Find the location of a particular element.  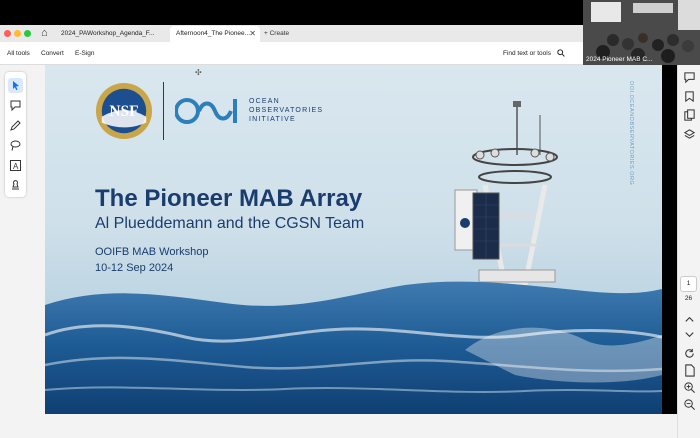

ooi-line2: OBSERVATORIES is located at coordinates (286, 110).